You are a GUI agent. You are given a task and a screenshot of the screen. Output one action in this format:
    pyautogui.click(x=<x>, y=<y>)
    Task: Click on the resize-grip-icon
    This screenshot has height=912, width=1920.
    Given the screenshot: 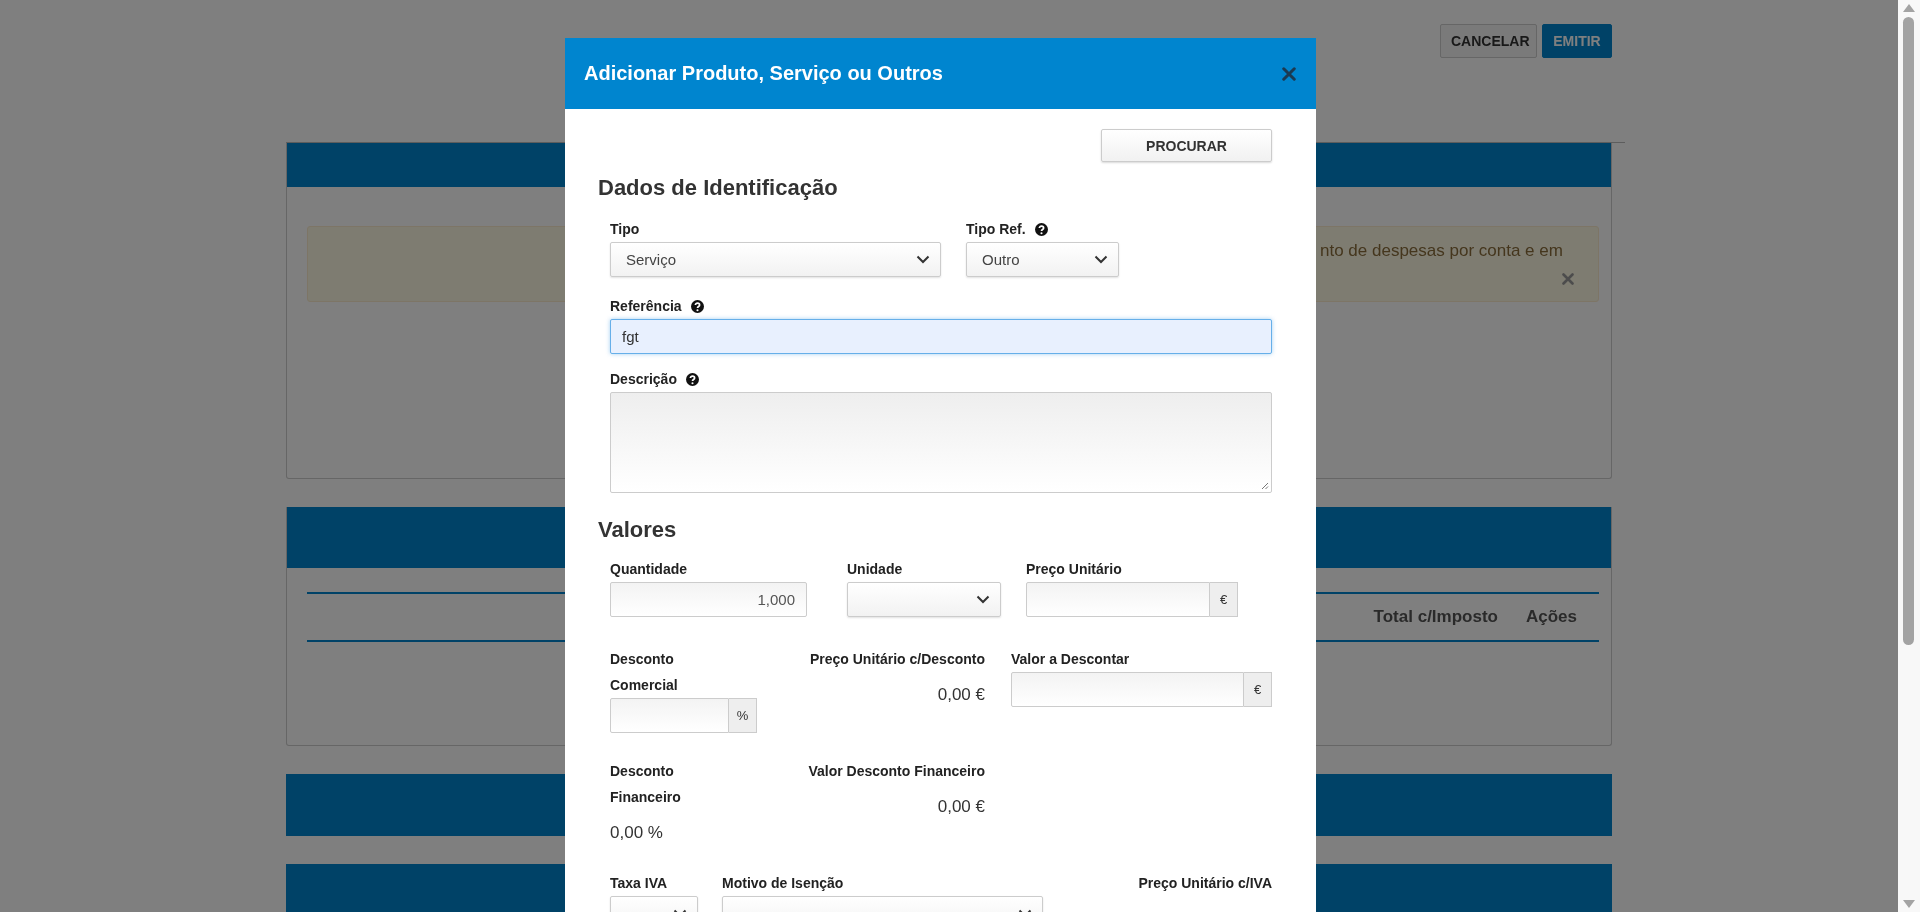 What is the action you would take?
    pyautogui.click(x=1265, y=486)
    